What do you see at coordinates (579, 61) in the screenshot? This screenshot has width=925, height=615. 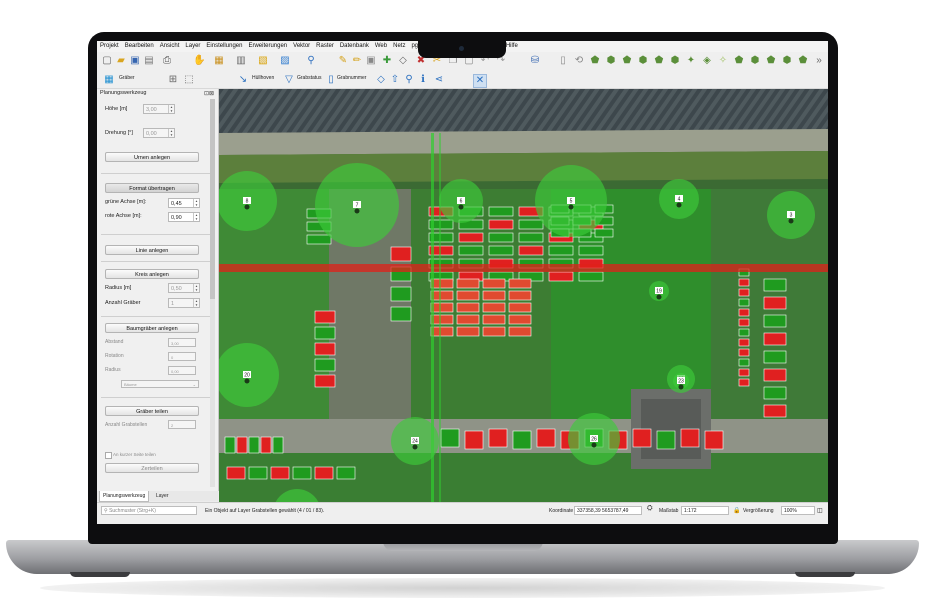 I see `move-label-icon: ⟲` at bounding box center [579, 61].